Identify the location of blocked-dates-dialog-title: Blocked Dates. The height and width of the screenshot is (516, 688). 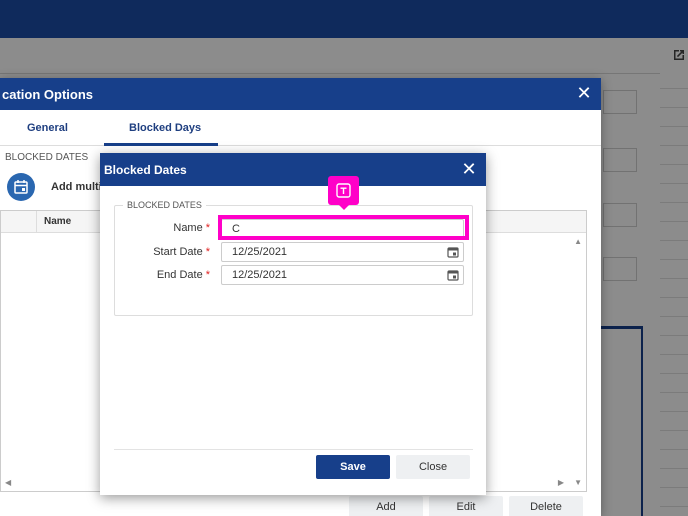
(145, 170).